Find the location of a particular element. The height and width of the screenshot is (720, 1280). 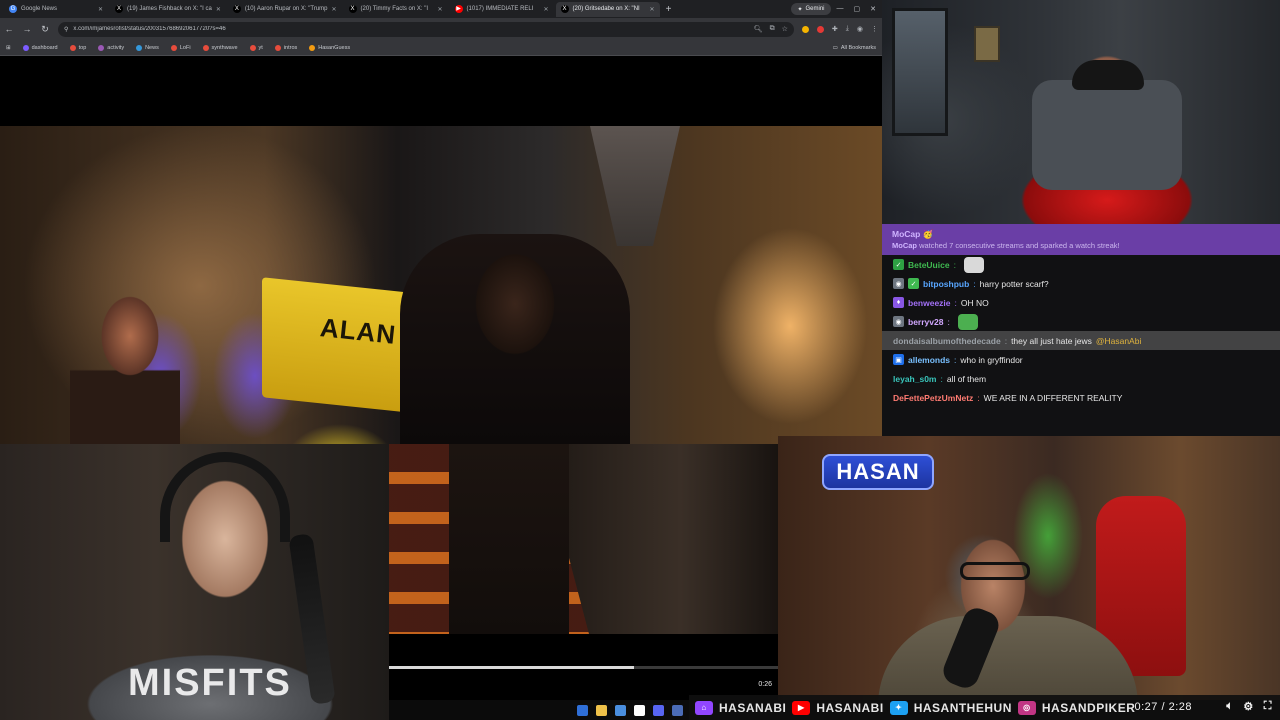

player-time: 0:26 is located at coordinates (765, 684).